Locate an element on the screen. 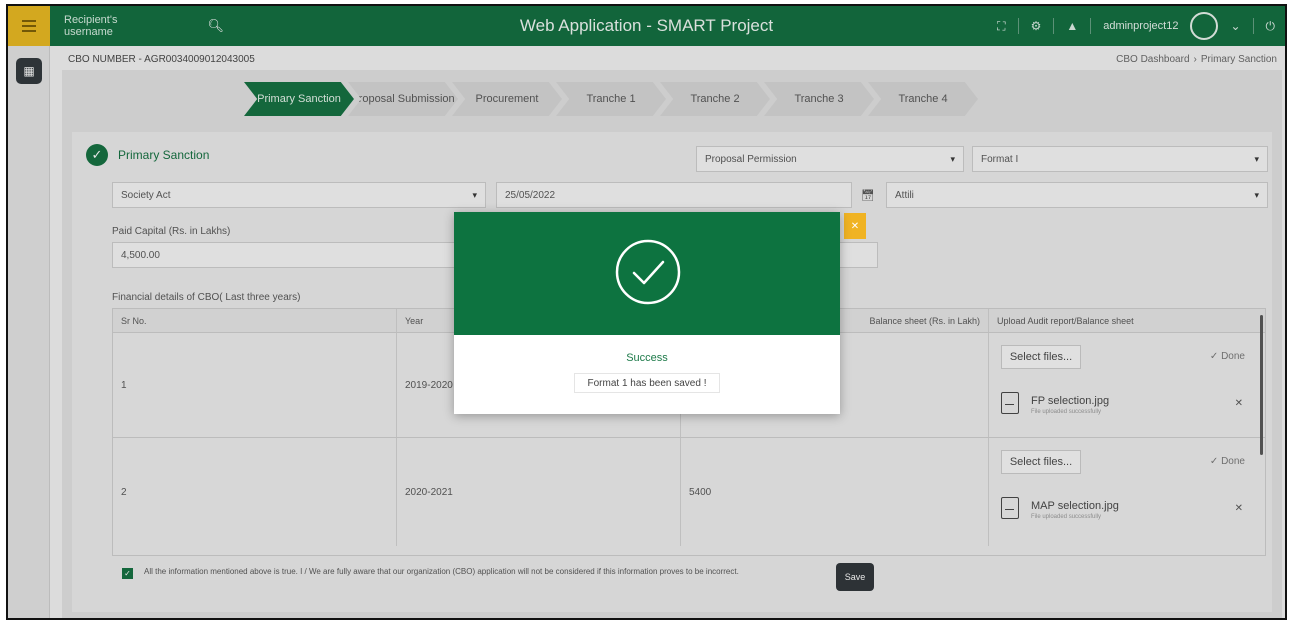  dialog-header is located at coordinates (647, 273).